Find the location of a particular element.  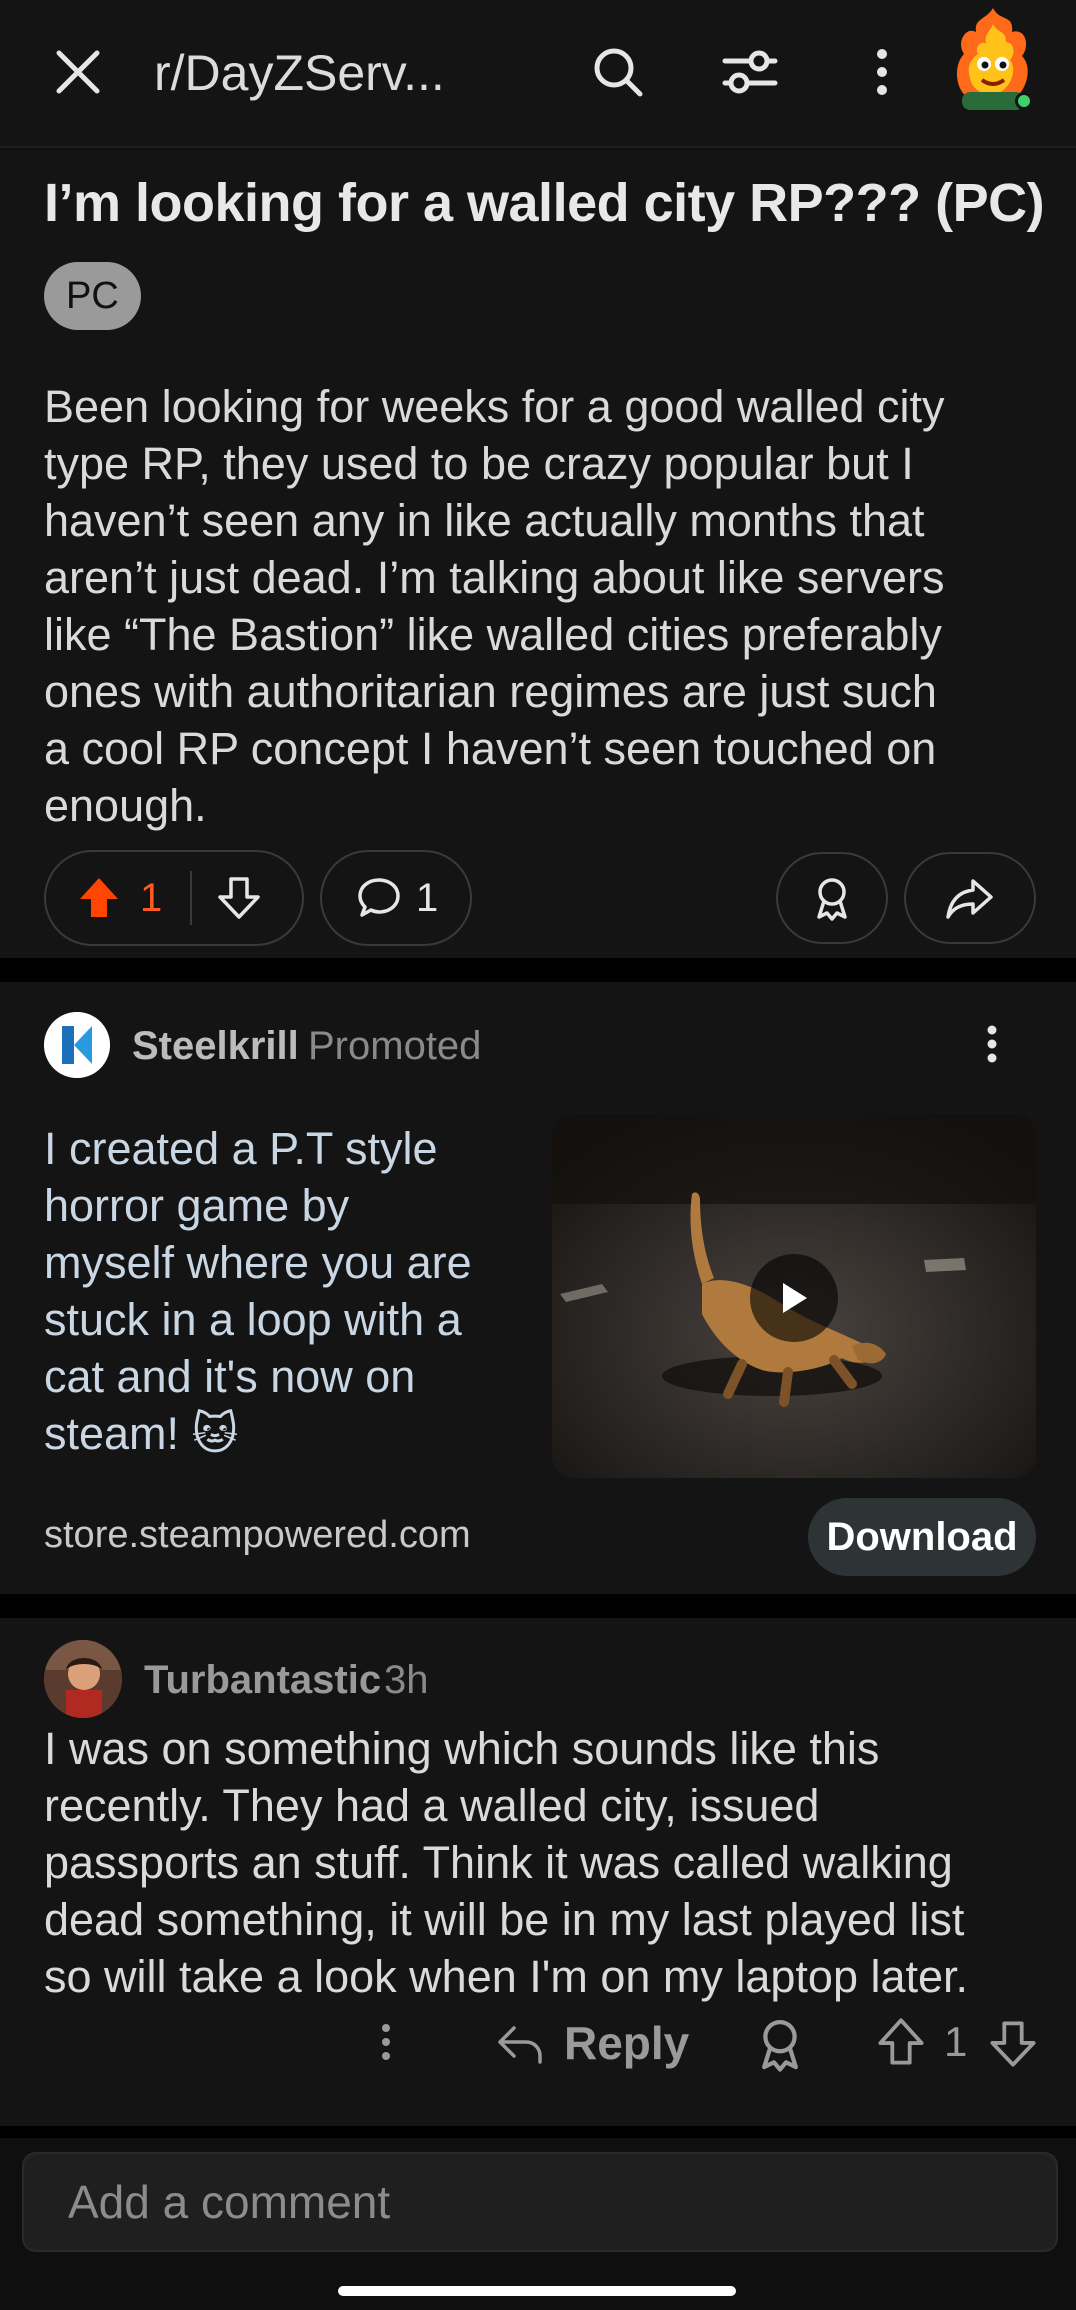

award-button is located at coordinates (832, 898).